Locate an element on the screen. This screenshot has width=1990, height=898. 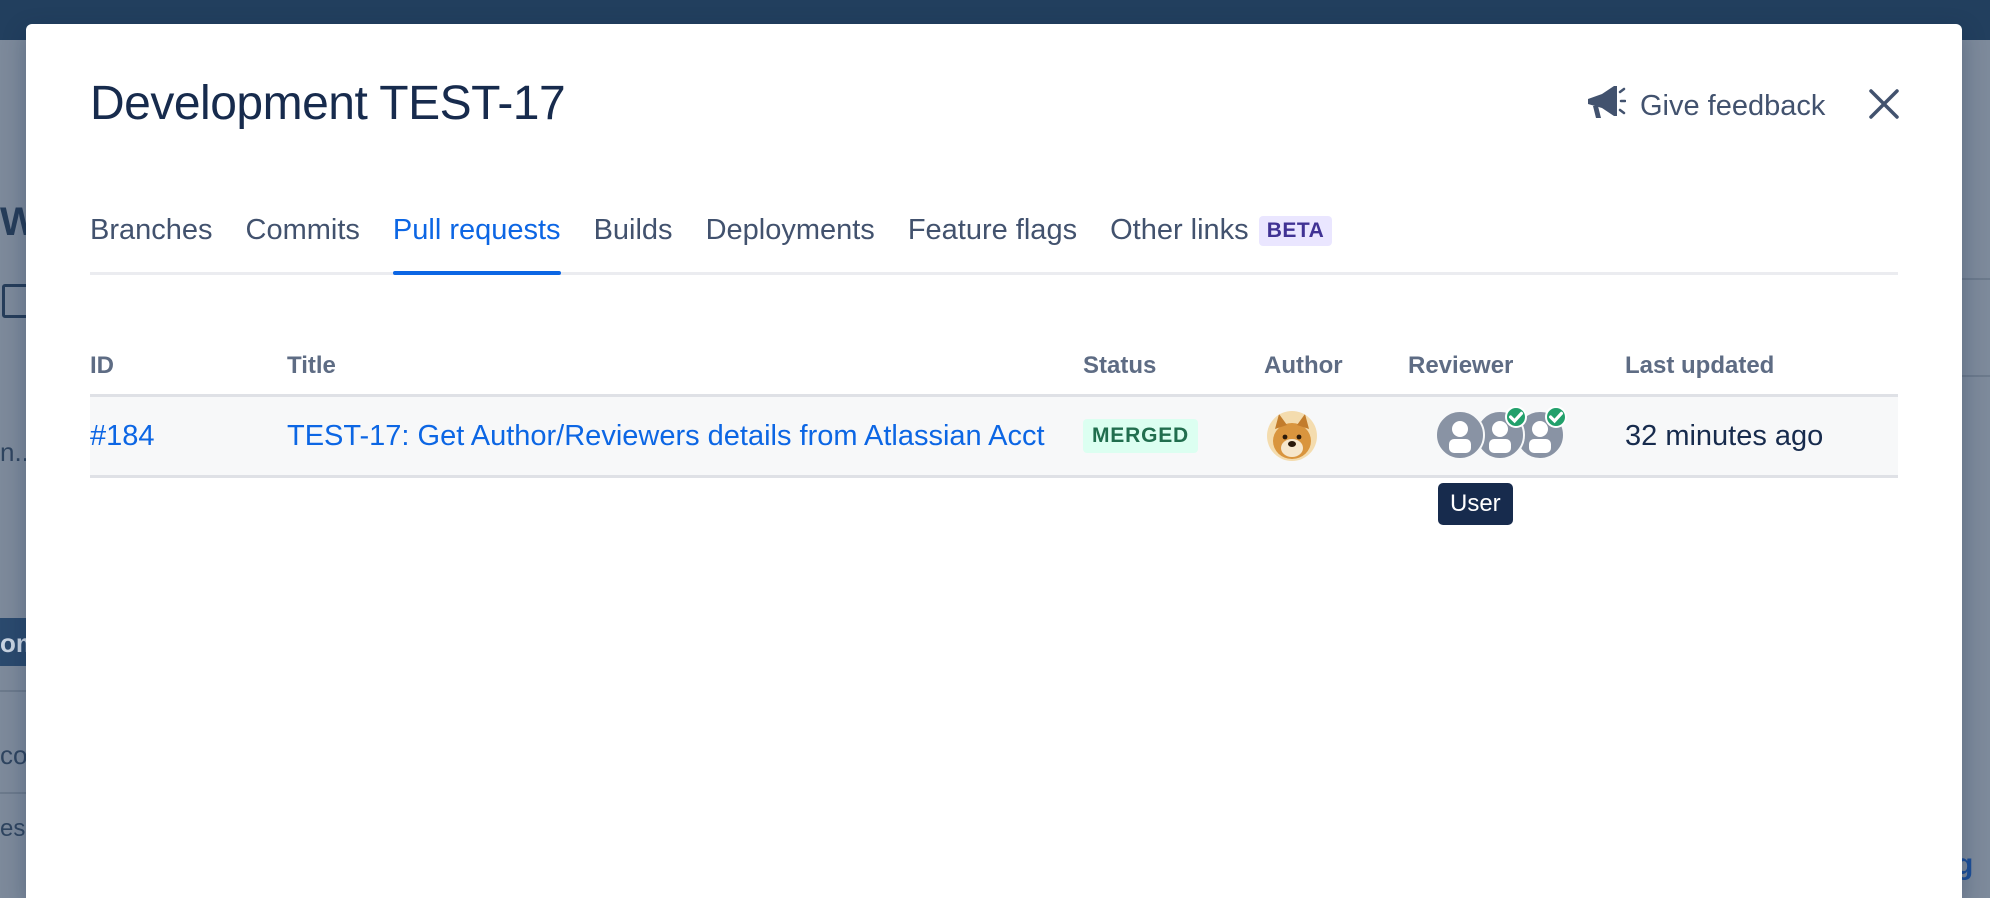
tab-label: Feature flags is located at coordinates (992, 230).